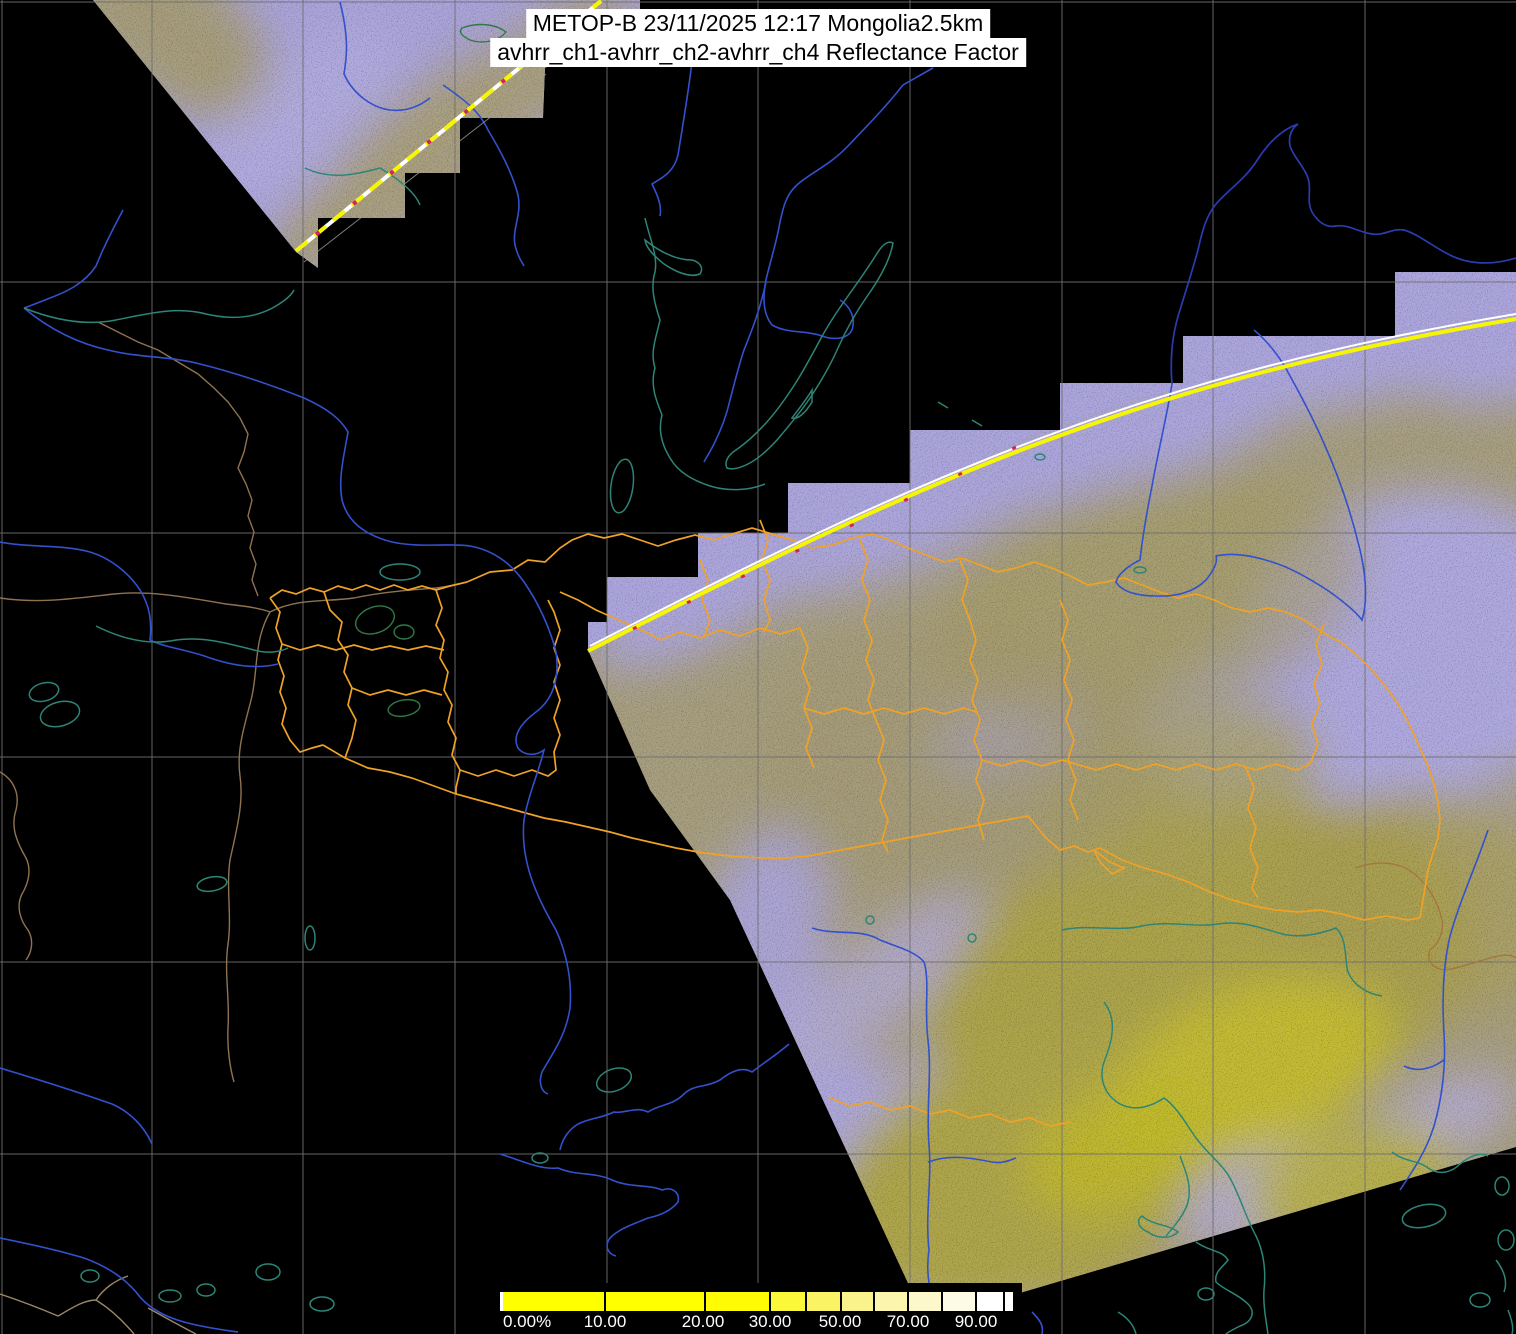 The height and width of the screenshot is (1334, 1516). I want to click on colorbar-left-edge, so click(501, 1301).